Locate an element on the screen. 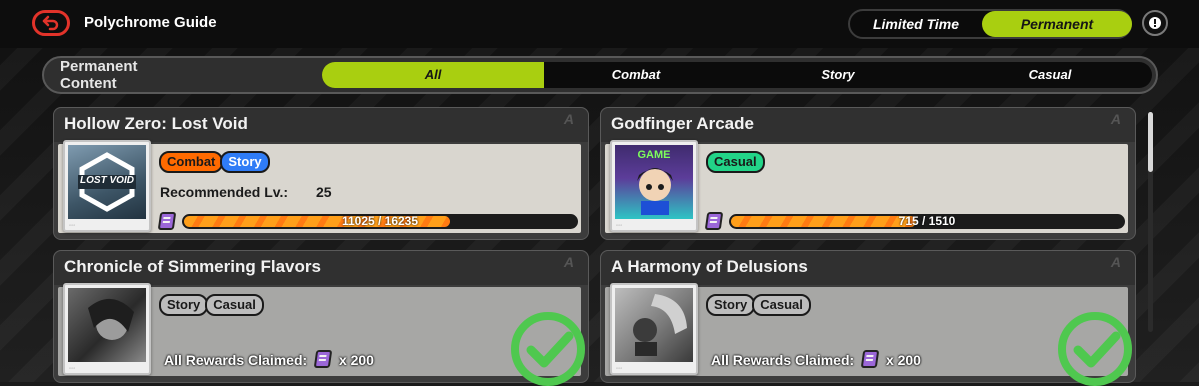 The width and height of the screenshot is (1199, 386). thumbnail-image: LOST VOID is located at coordinates (107, 182).